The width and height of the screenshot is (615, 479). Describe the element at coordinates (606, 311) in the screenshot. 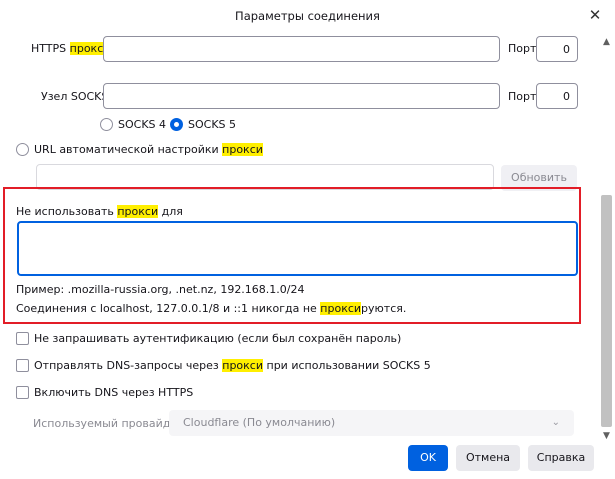

I see `scrollbar-thumb` at that location.